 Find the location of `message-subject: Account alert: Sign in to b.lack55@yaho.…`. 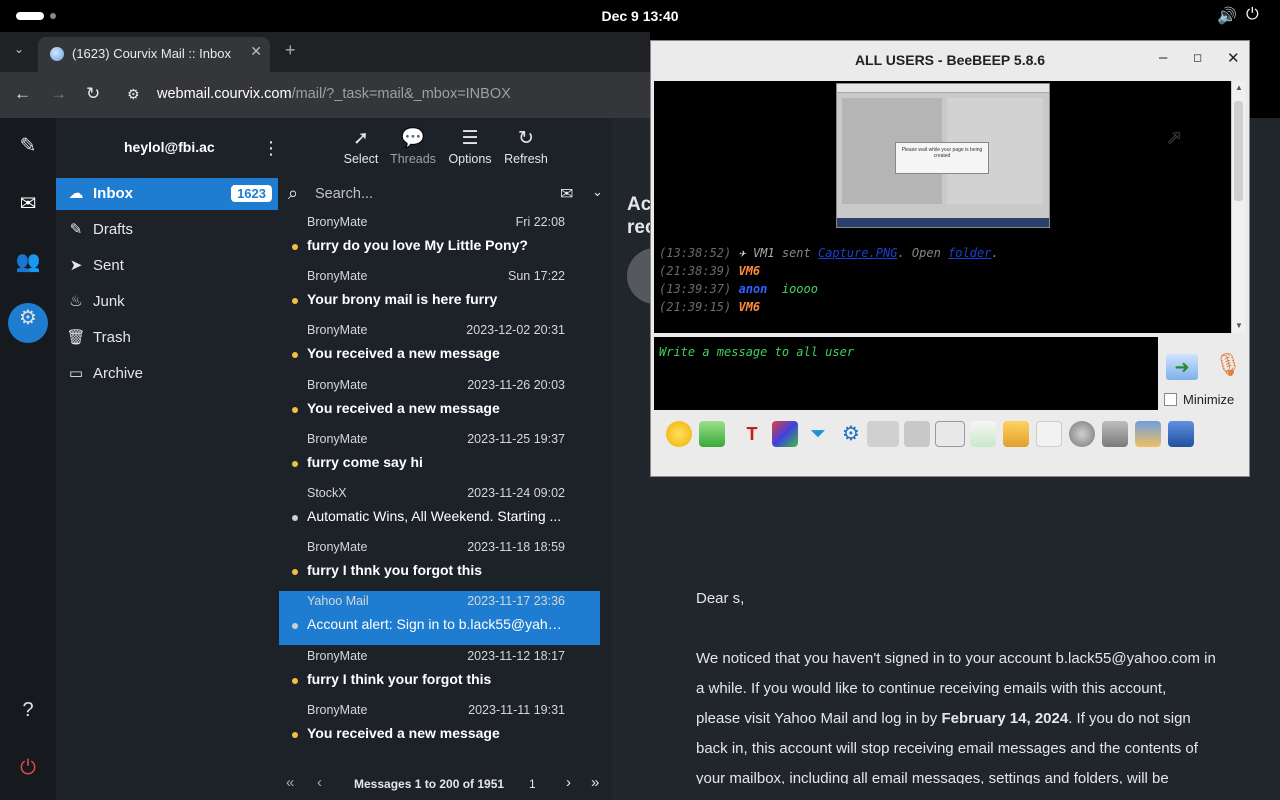

message-subject: Account alert: Sign in to b.lack55@yaho.… is located at coordinates (437, 624).